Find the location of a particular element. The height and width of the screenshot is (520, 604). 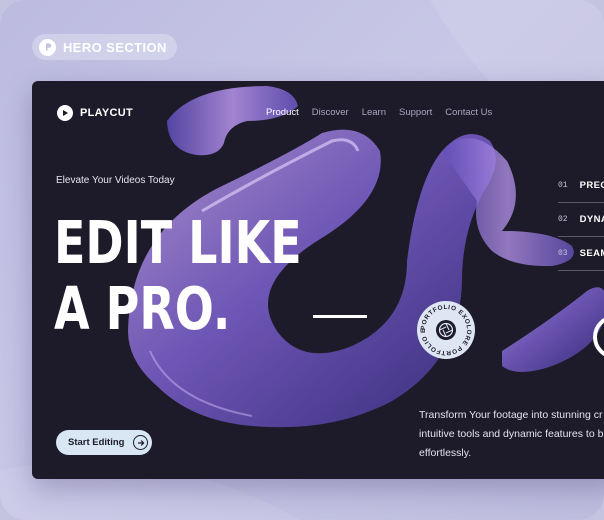

arrow-right-icon is located at coordinates (141, 442).